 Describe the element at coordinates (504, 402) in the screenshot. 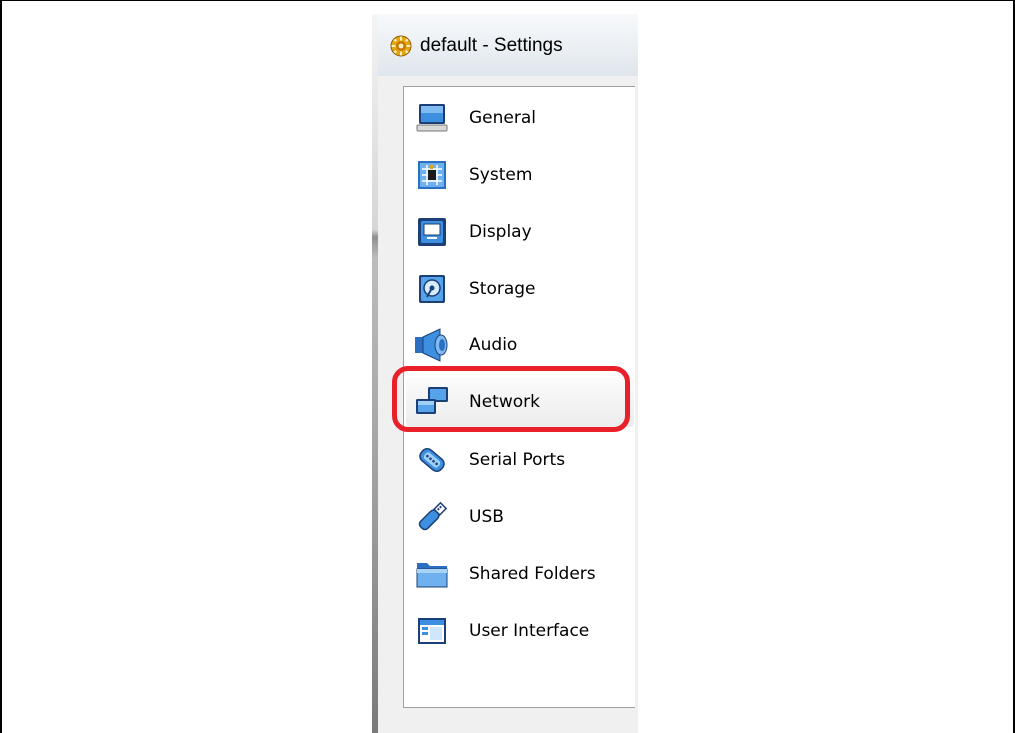

I see `sidebar-item-label: Network` at that location.